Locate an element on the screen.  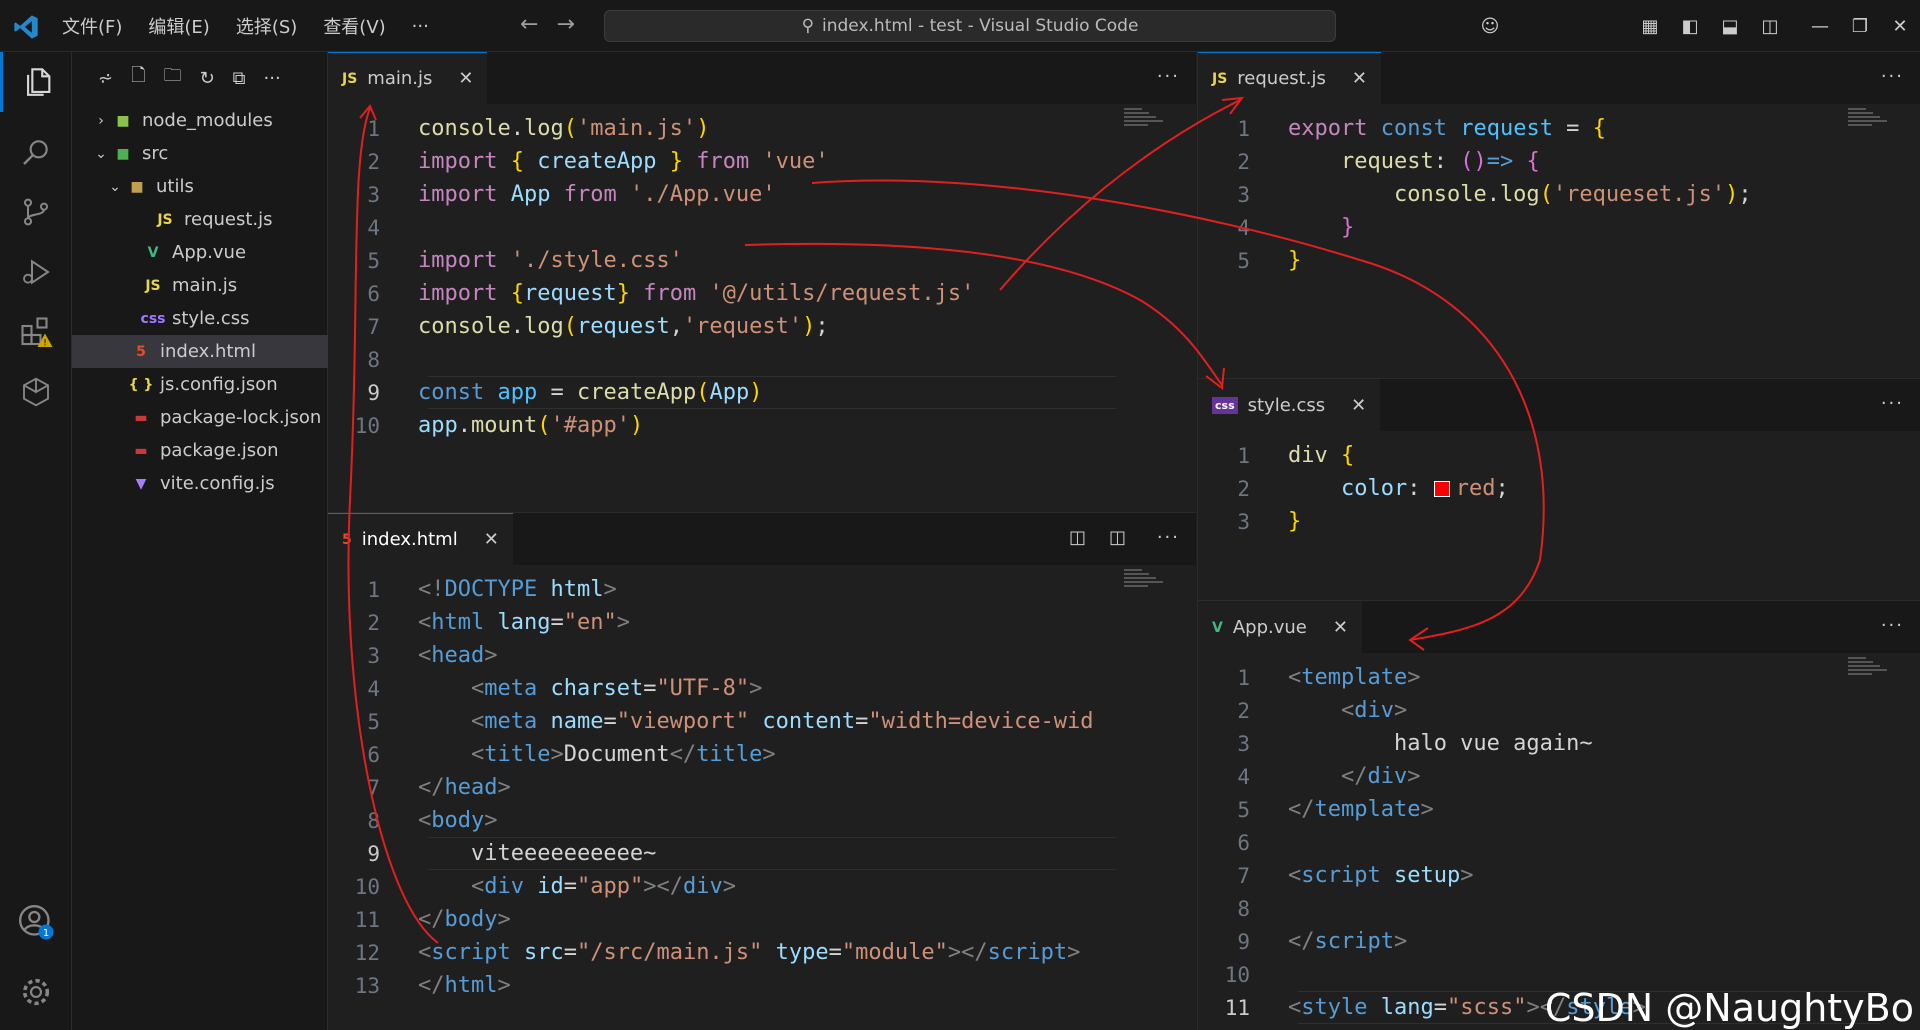
run-debug-icon is located at coordinates (36, 272).